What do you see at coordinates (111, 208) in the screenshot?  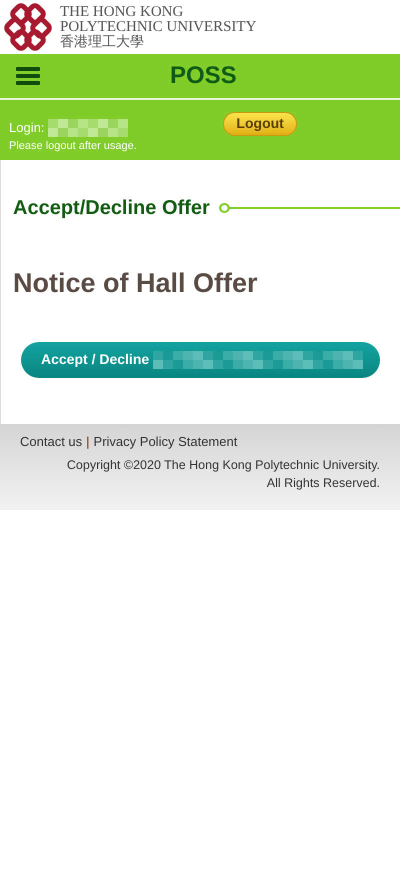 I see `section-title: Accept/Decline Offer` at bounding box center [111, 208].